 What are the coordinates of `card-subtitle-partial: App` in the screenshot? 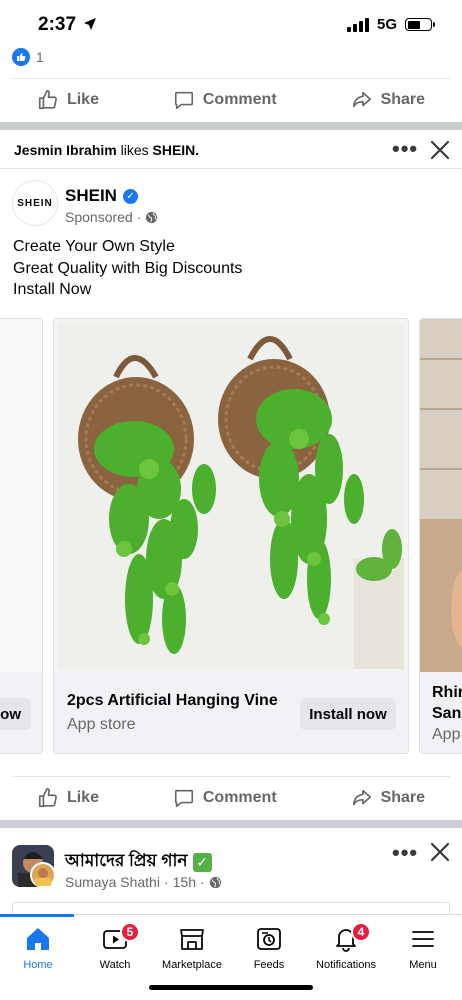 It's located at (446, 734).